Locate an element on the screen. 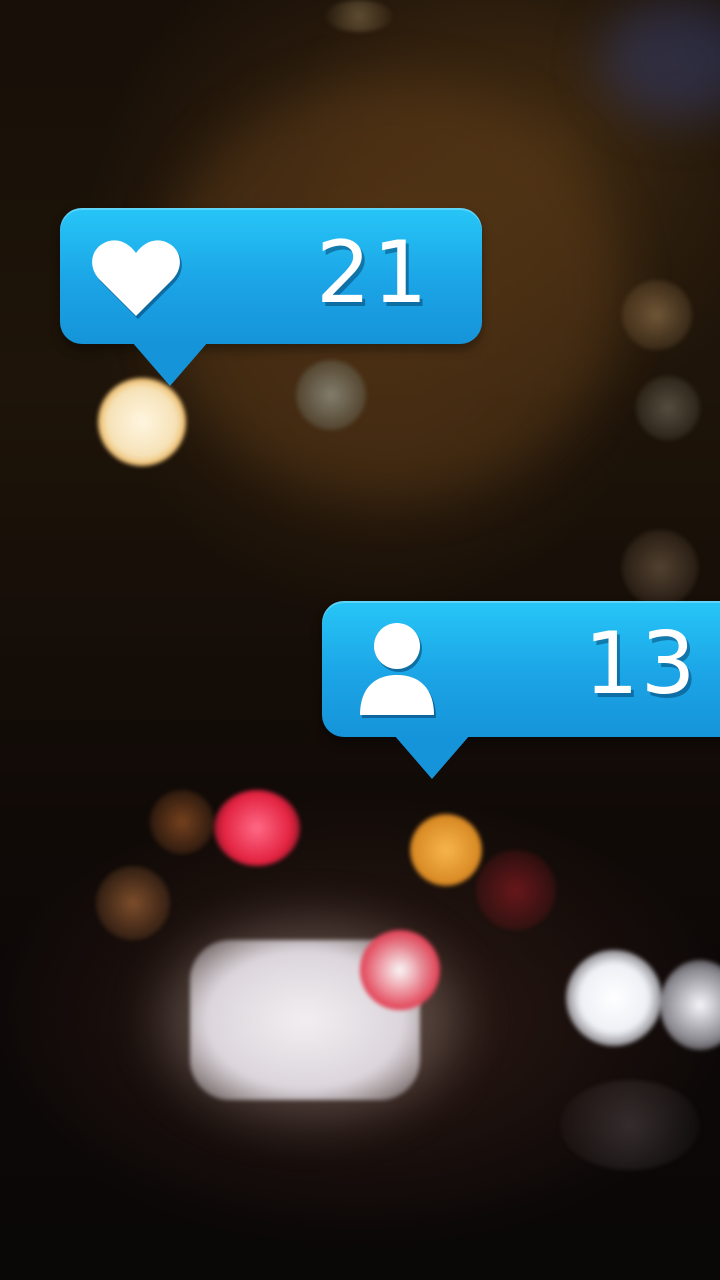  followers-notification: 13 is located at coordinates (521, 690).